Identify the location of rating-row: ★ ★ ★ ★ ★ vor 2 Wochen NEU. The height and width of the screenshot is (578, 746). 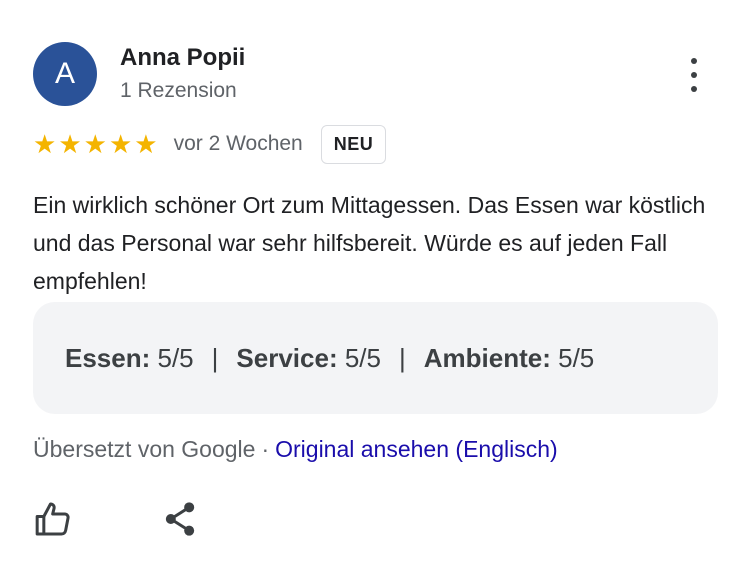
(210, 144).